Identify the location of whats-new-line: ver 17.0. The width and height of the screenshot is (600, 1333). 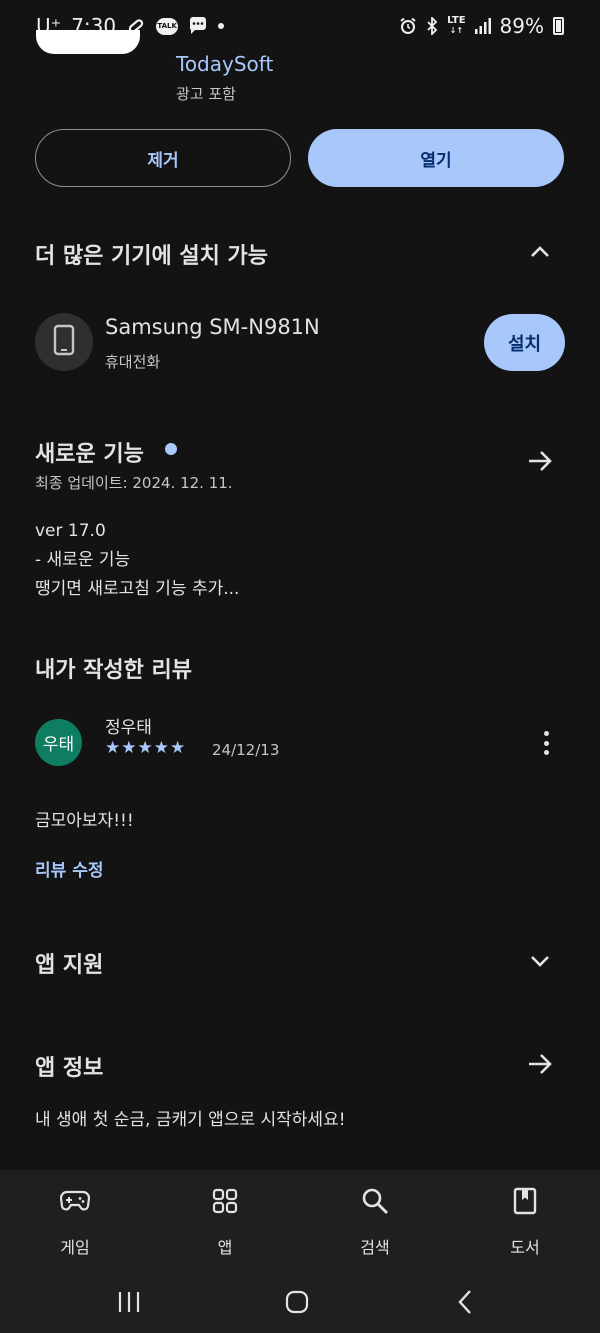
(70, 531).